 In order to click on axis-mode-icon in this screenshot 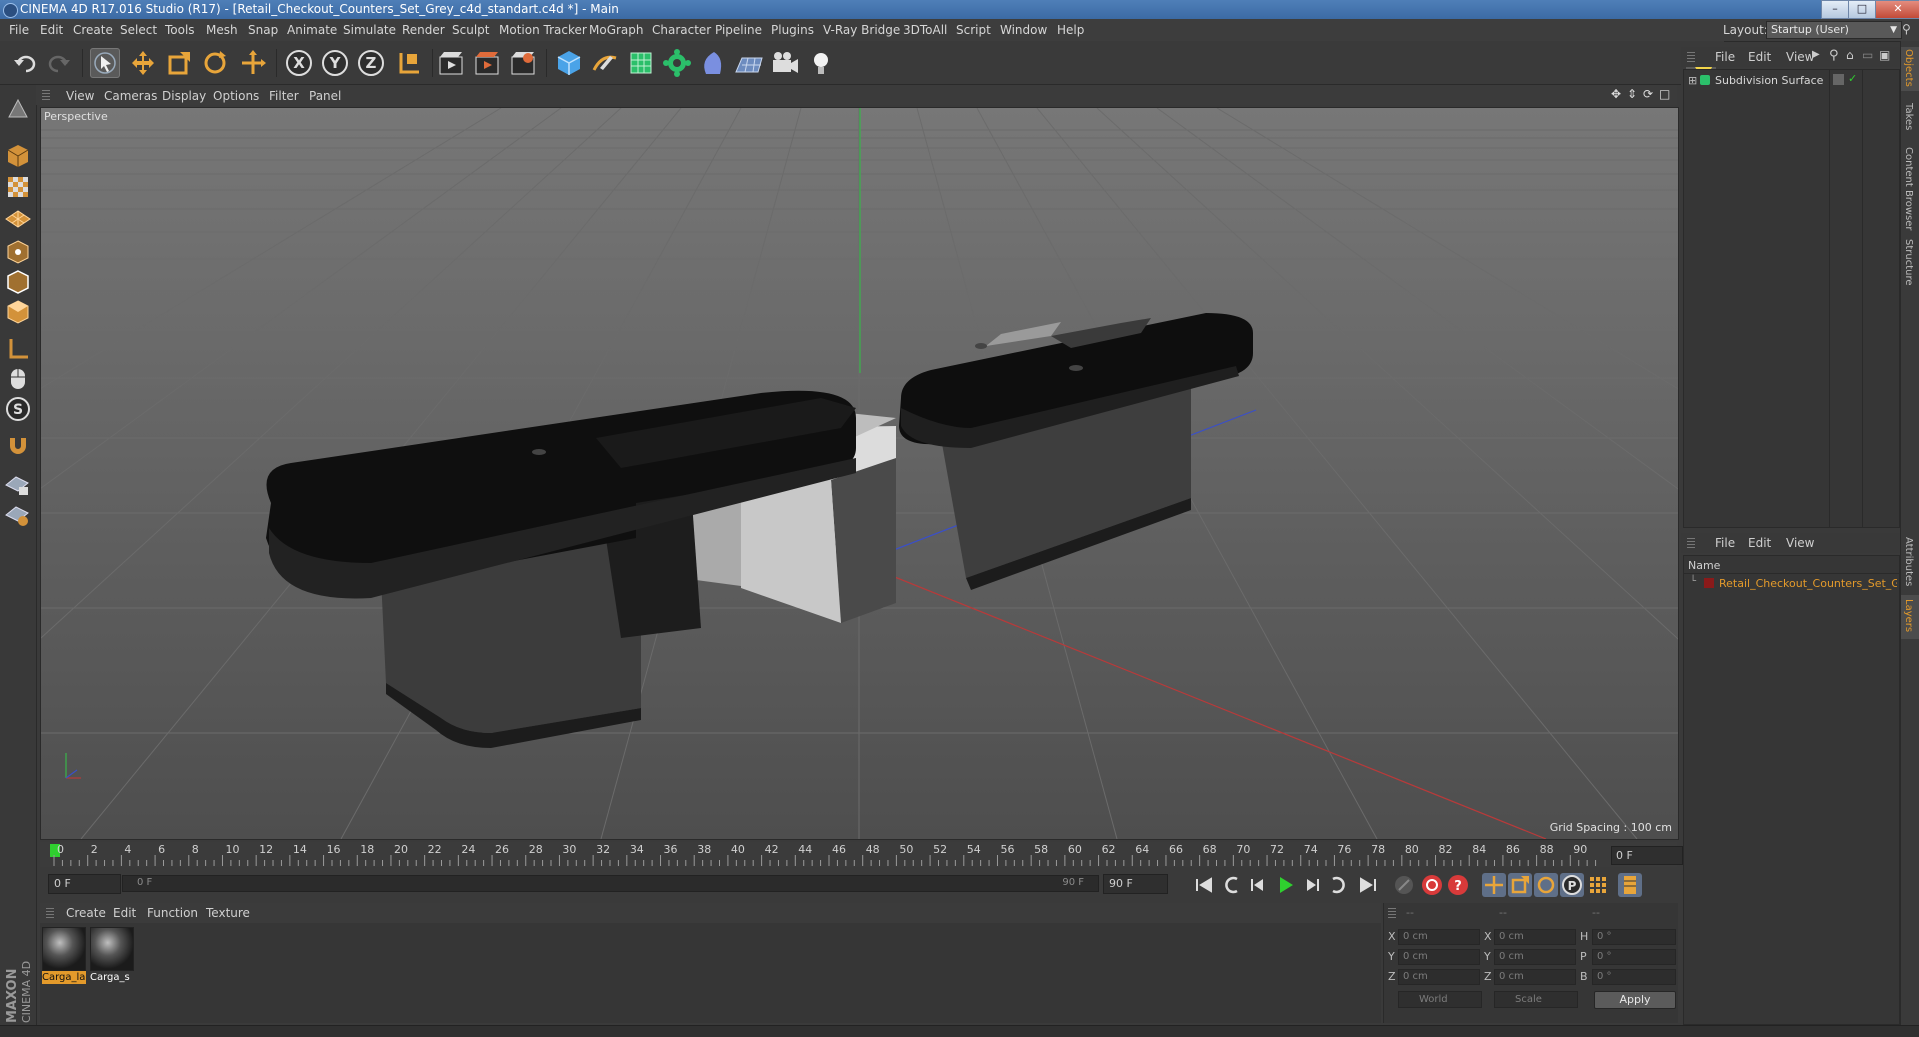, I will do `click(18, 349)`.